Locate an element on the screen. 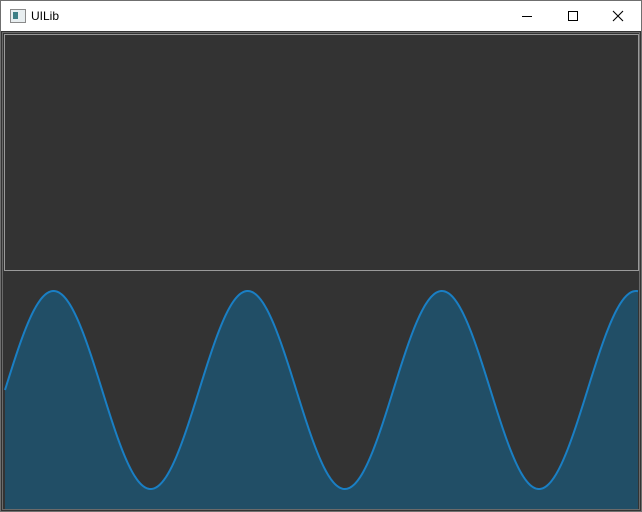  minimize-icon is located at coordinates (527, 16).